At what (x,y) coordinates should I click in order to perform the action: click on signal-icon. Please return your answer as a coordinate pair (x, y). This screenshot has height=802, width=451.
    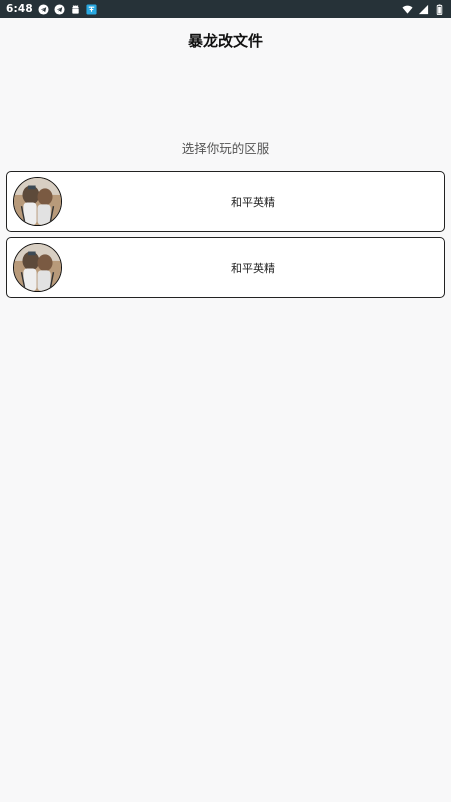
    Looking at the image, I should click on (423, 9).